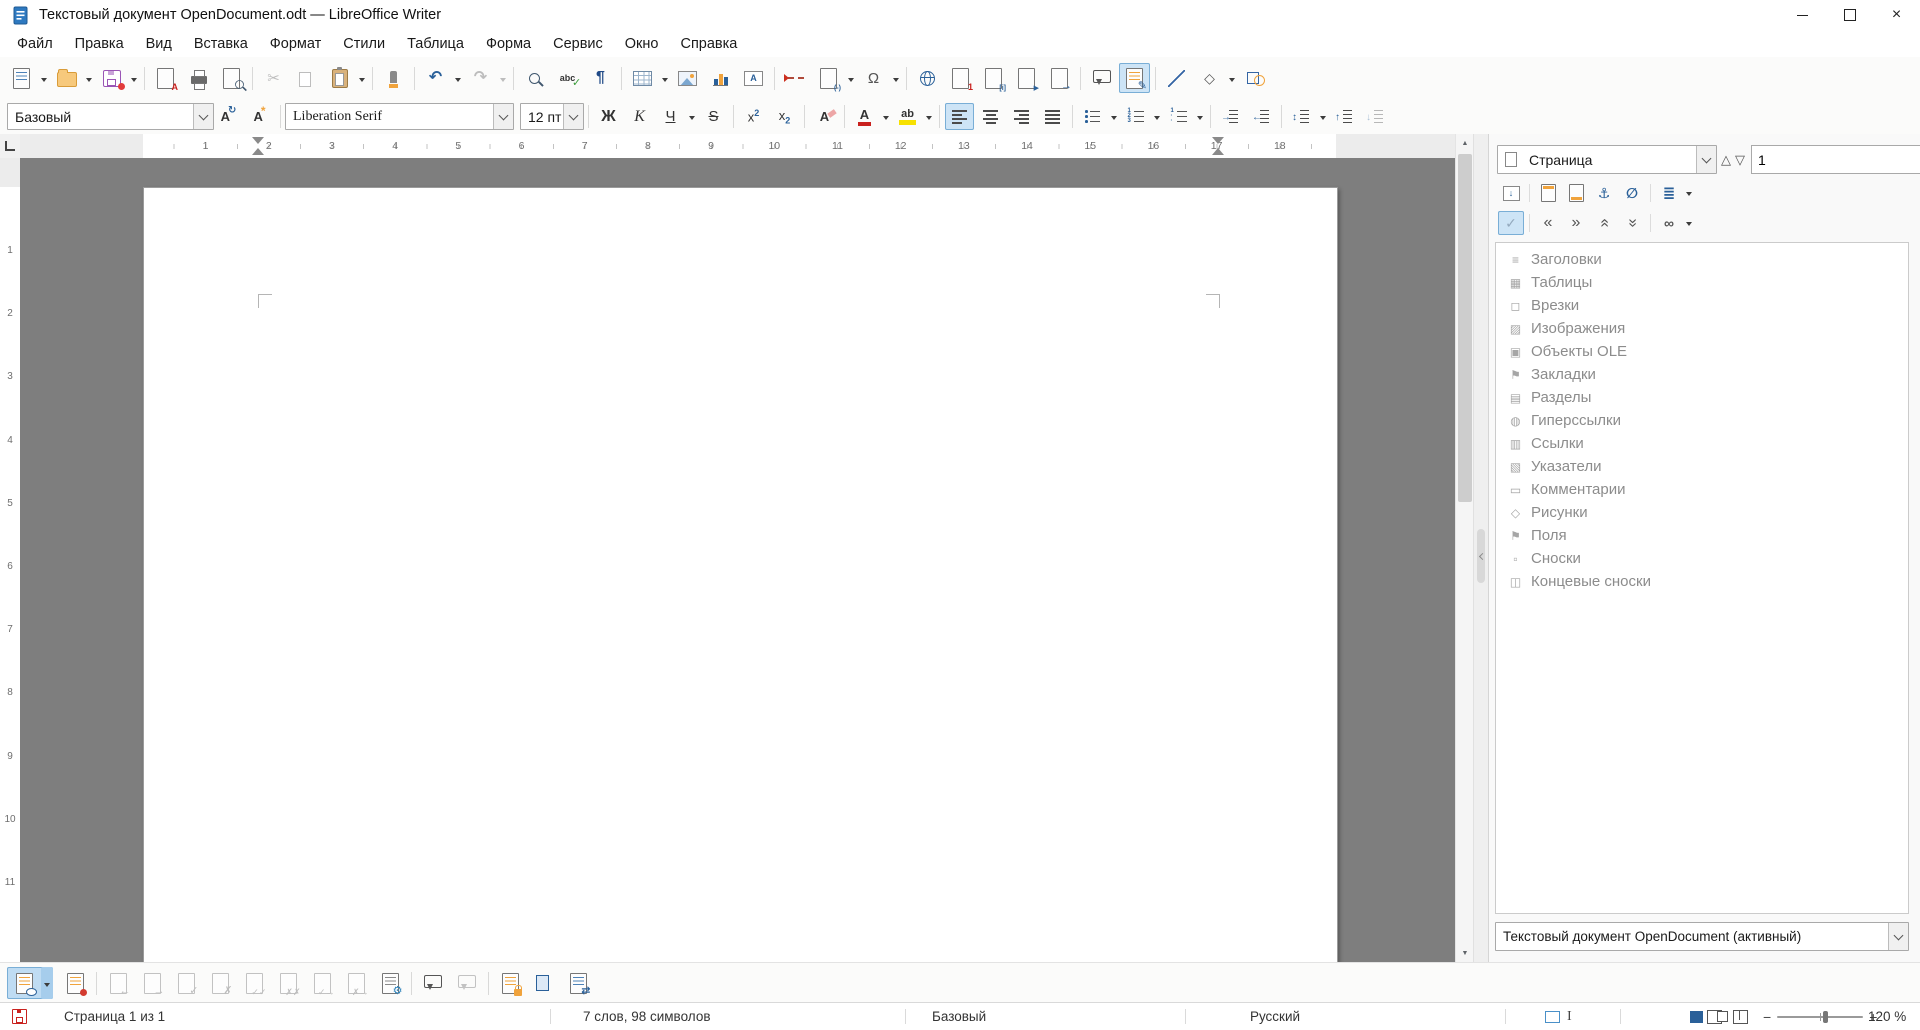 Image resolution: width=1920 pixels, height=1030 pixels. Describe the element at coordinates (1548, 193) in the screenshot. I see `header-button` at that location.